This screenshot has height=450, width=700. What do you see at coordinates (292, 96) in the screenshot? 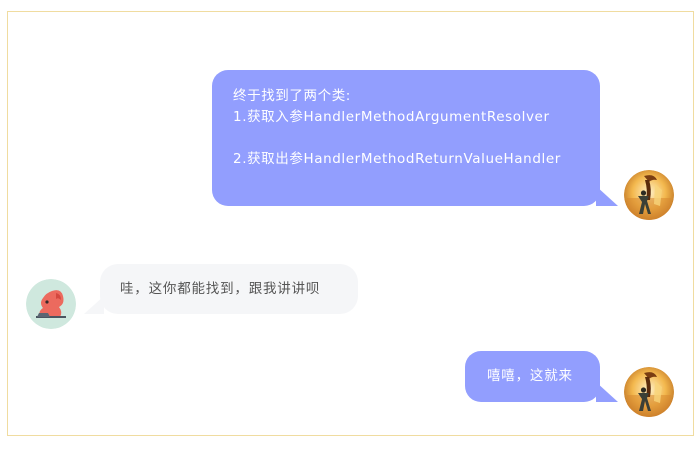
I see `message-line: 终于找到了两个类:` at bounding box center [292, 96].